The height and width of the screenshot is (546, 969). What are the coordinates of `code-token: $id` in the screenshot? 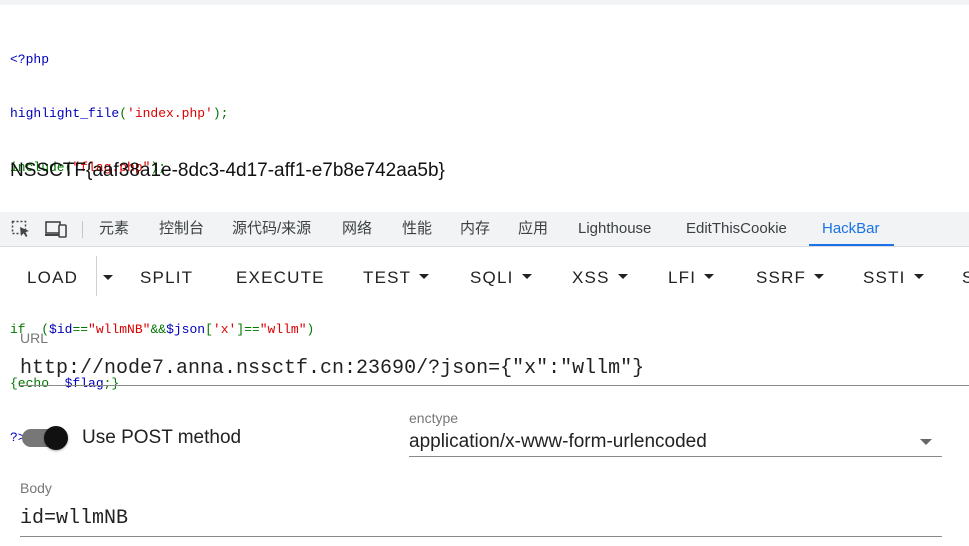 It's located at (61, 329).